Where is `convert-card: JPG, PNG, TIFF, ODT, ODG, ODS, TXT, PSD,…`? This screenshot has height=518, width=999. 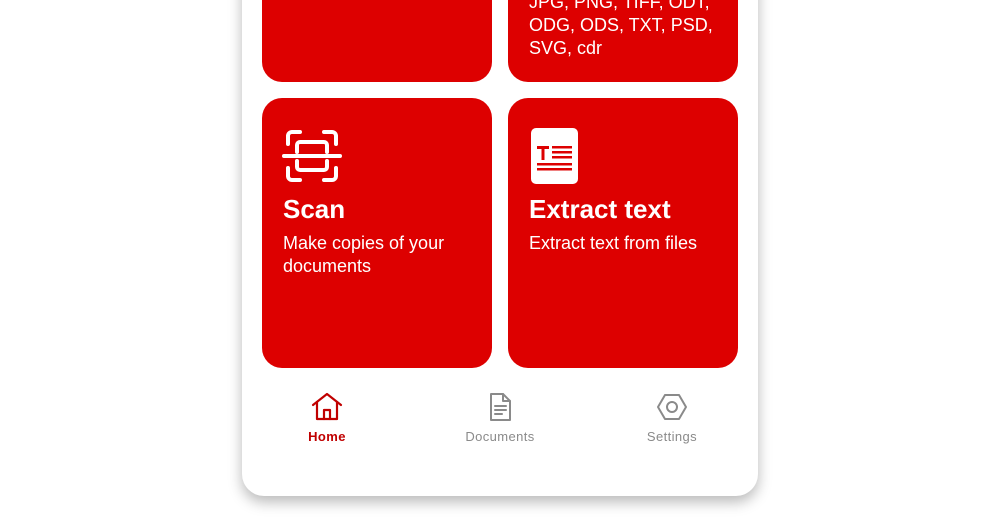 convert-card: JPG, PNG, TIFF, ODT, ODG, ODS, TXT, PSD,… is located at coordinates (623, 41).